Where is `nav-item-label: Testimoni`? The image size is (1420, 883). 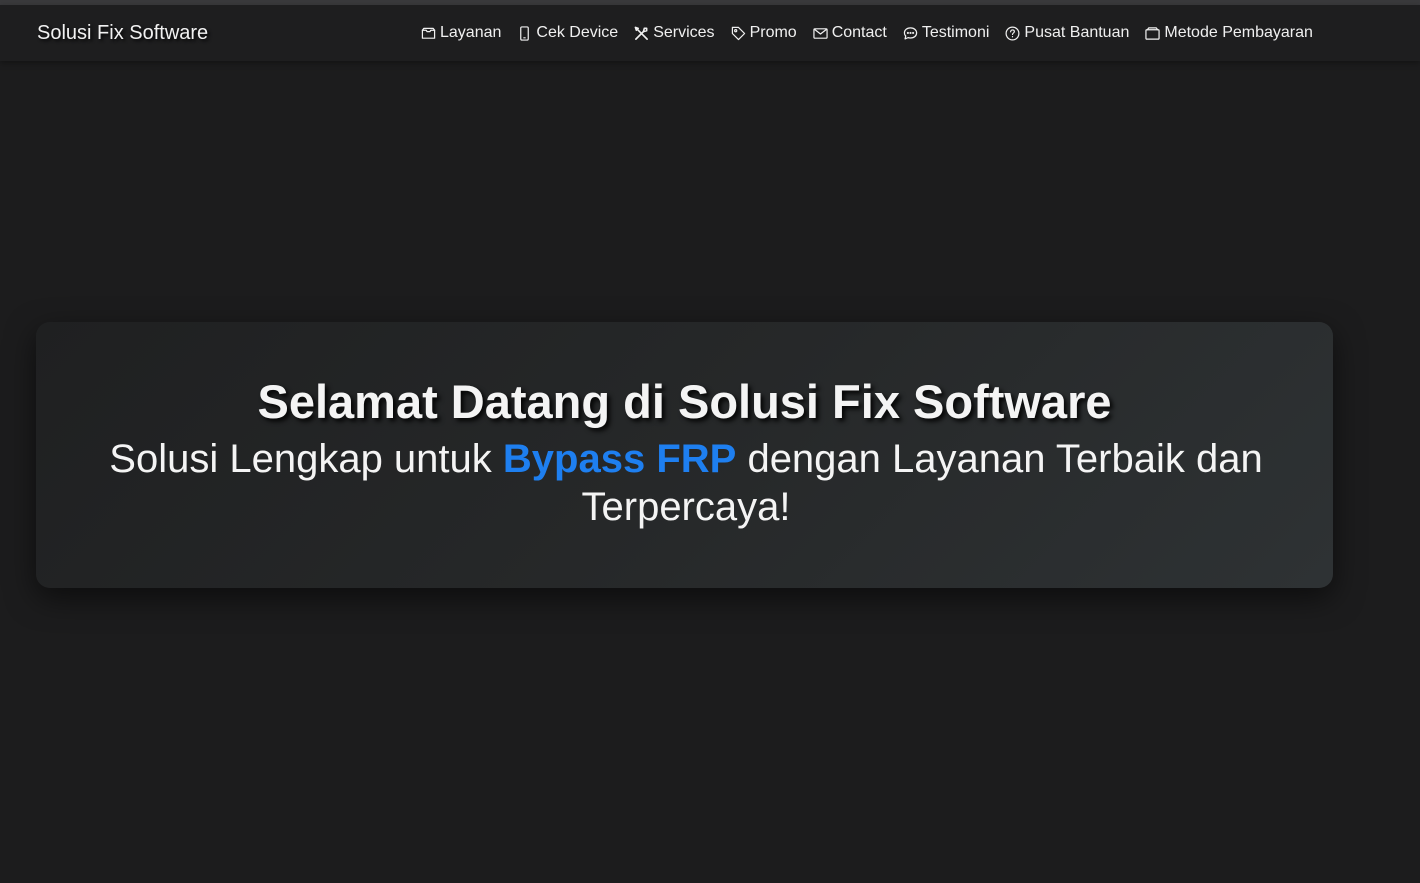
nav-item-label: Testimoni is located at coordinates (955, 32).